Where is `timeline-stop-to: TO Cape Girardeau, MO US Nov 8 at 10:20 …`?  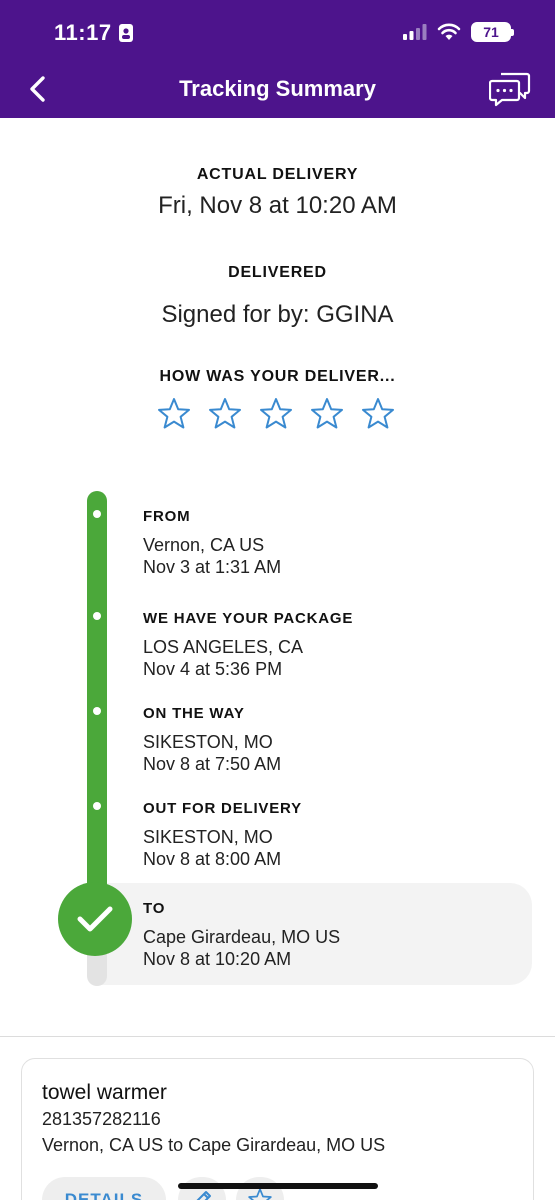 timeline-stop-to: TO Cape Girardeau, MO US Nov 8 at 10:20 … is located at coordinates (241, 935).